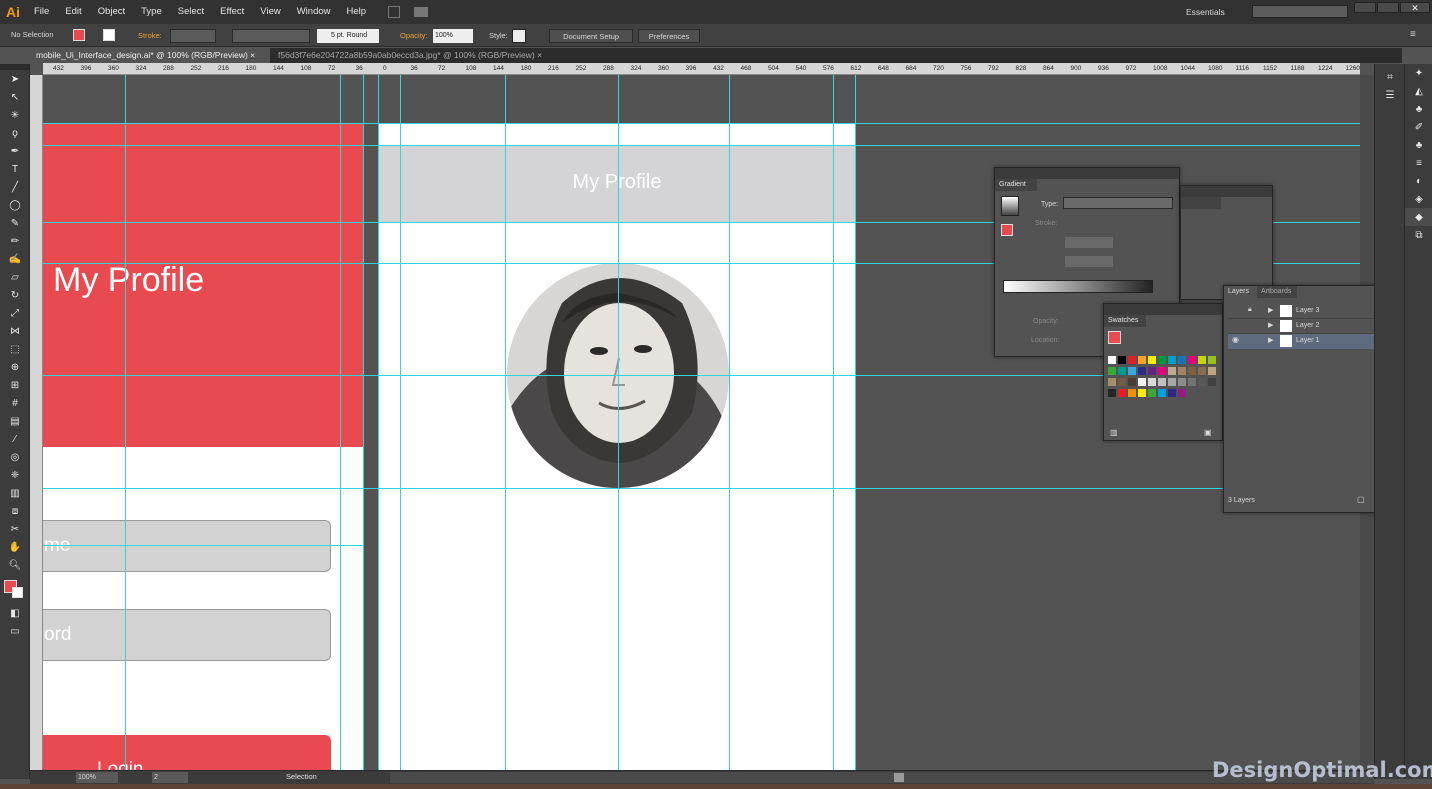  Describe the element at coordinates (1089, 242) in the screenshot. I see `angle-field` at that location.